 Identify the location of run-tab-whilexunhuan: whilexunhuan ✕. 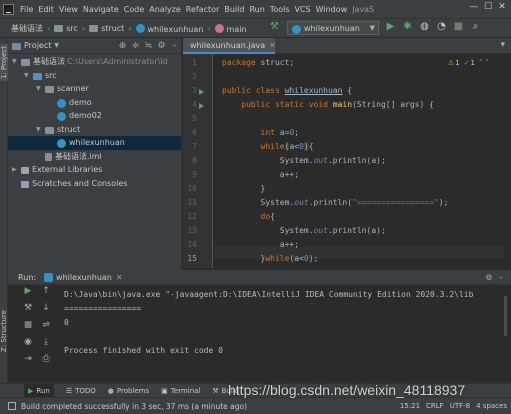
(83, 277).